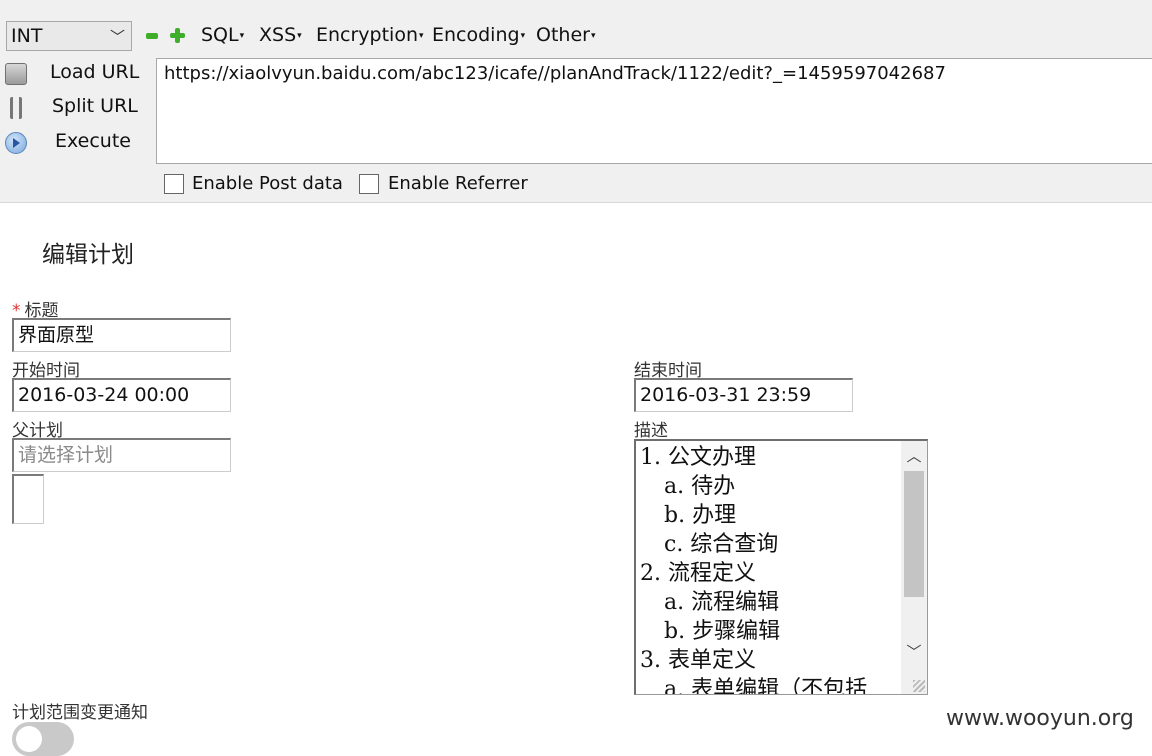 Image resolution: width=1152 pixels, height=756 pixels. Describe the element at coordinates (69, 36) in the screenshot. I see `injection-type-select: INT ﹀` at that location.